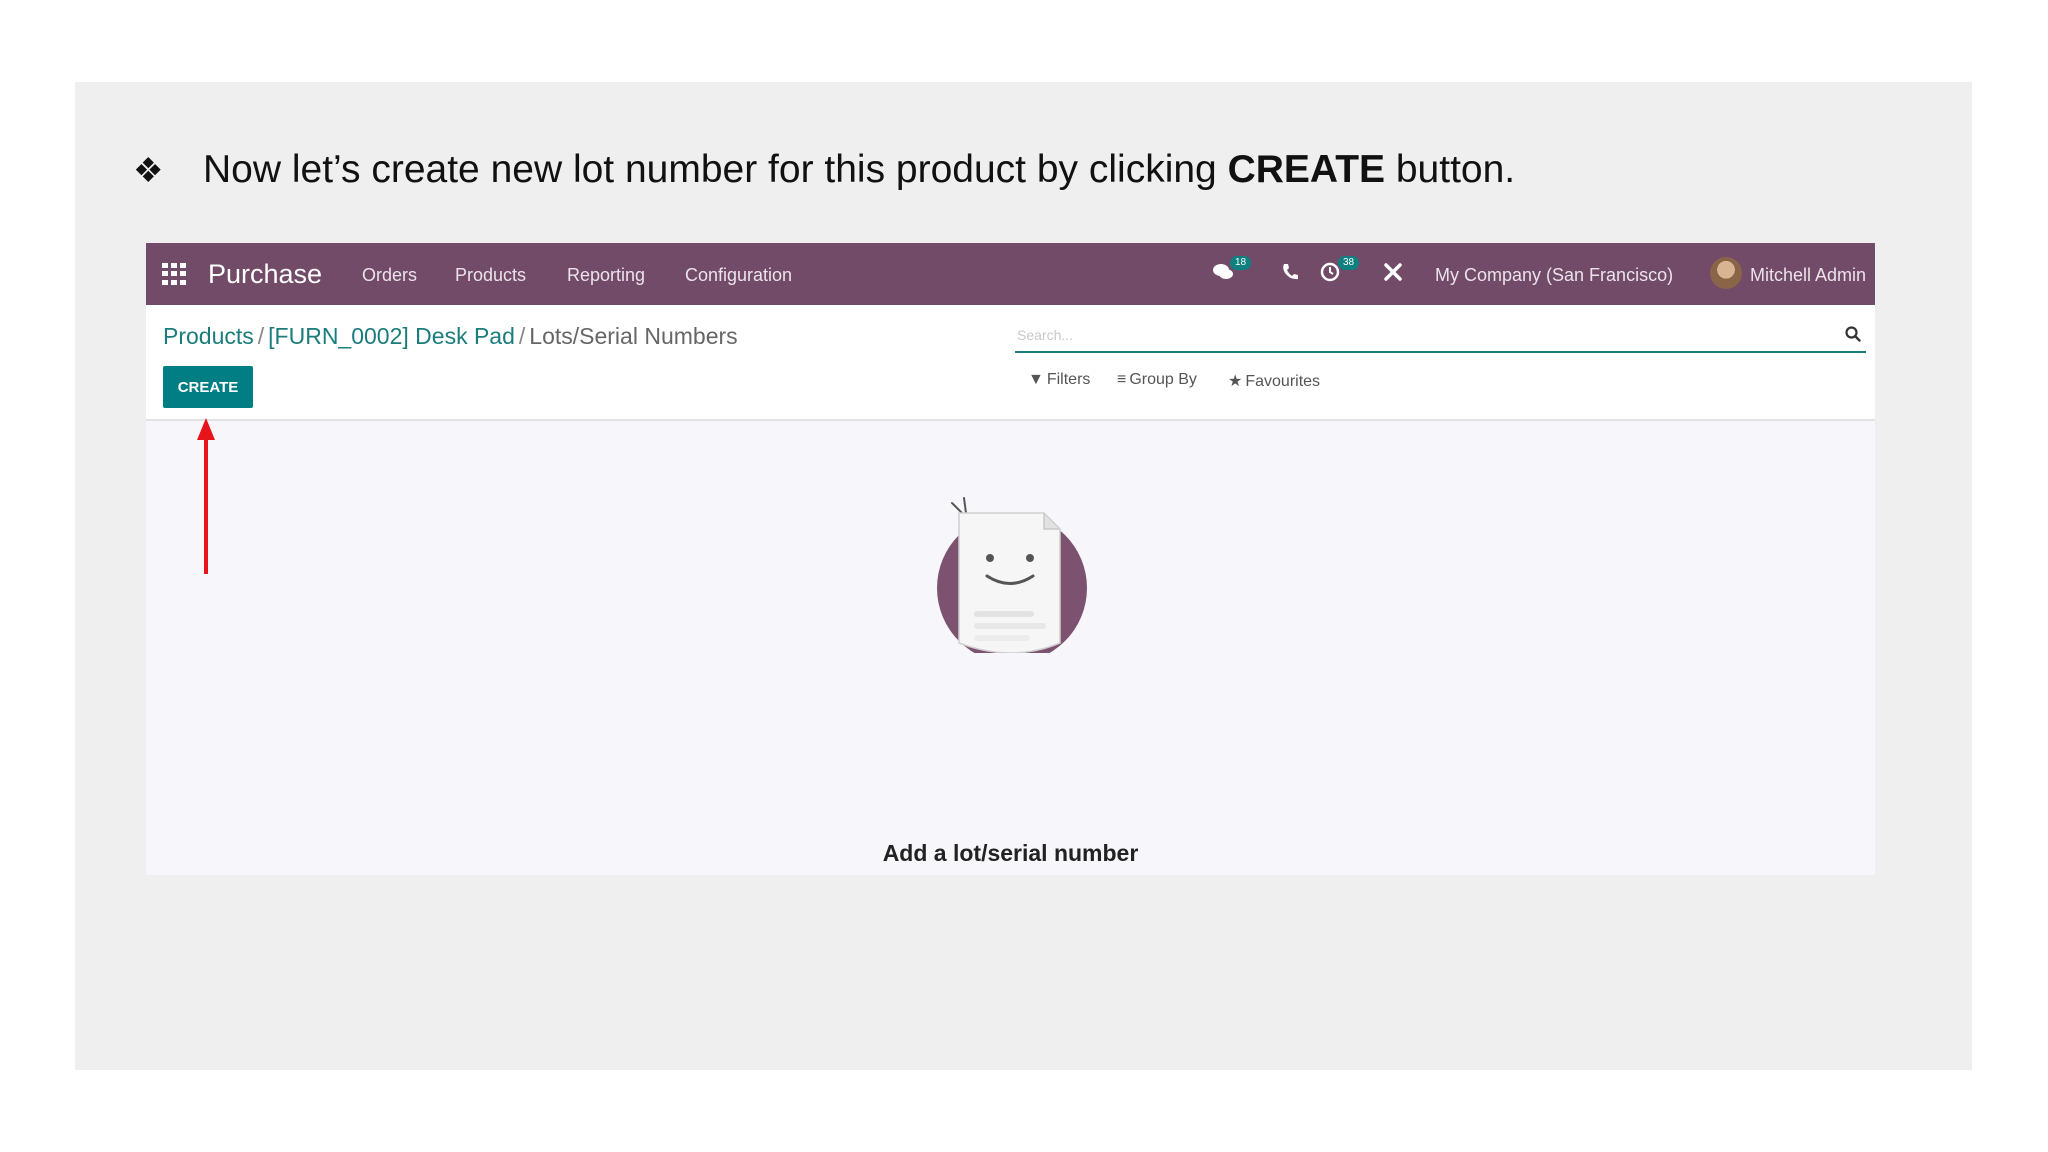 Image resolution: width=2048 pixels, height=1152 pixels. What do you see at coordinates (1340, 271) in the screenshot?
I see `activities-button: 38` at bounding box center [1340, 271].